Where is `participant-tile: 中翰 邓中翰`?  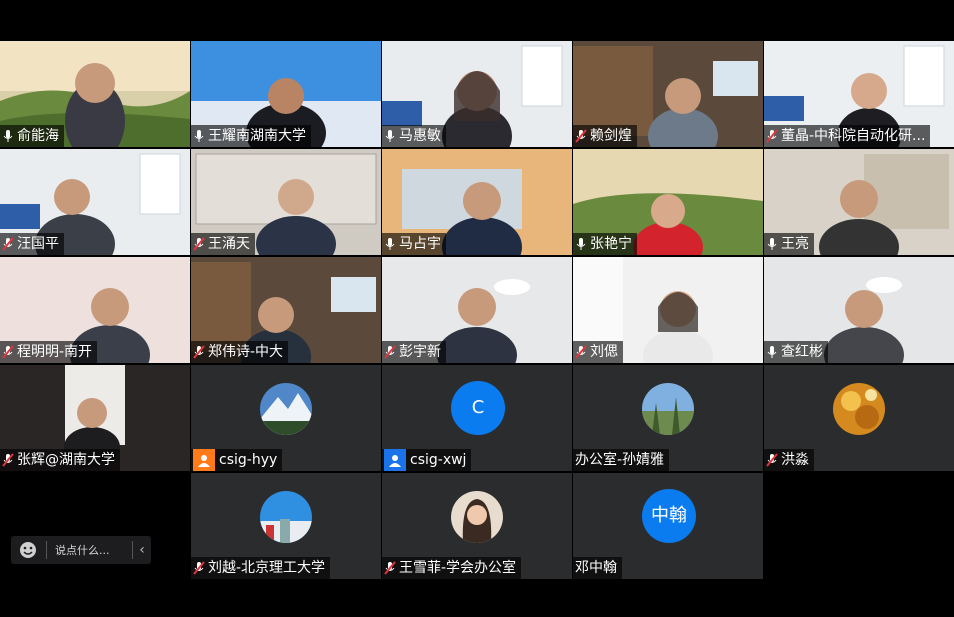
participant-tile: 中翰 邓中翰 is located at coordinates (668, 526).